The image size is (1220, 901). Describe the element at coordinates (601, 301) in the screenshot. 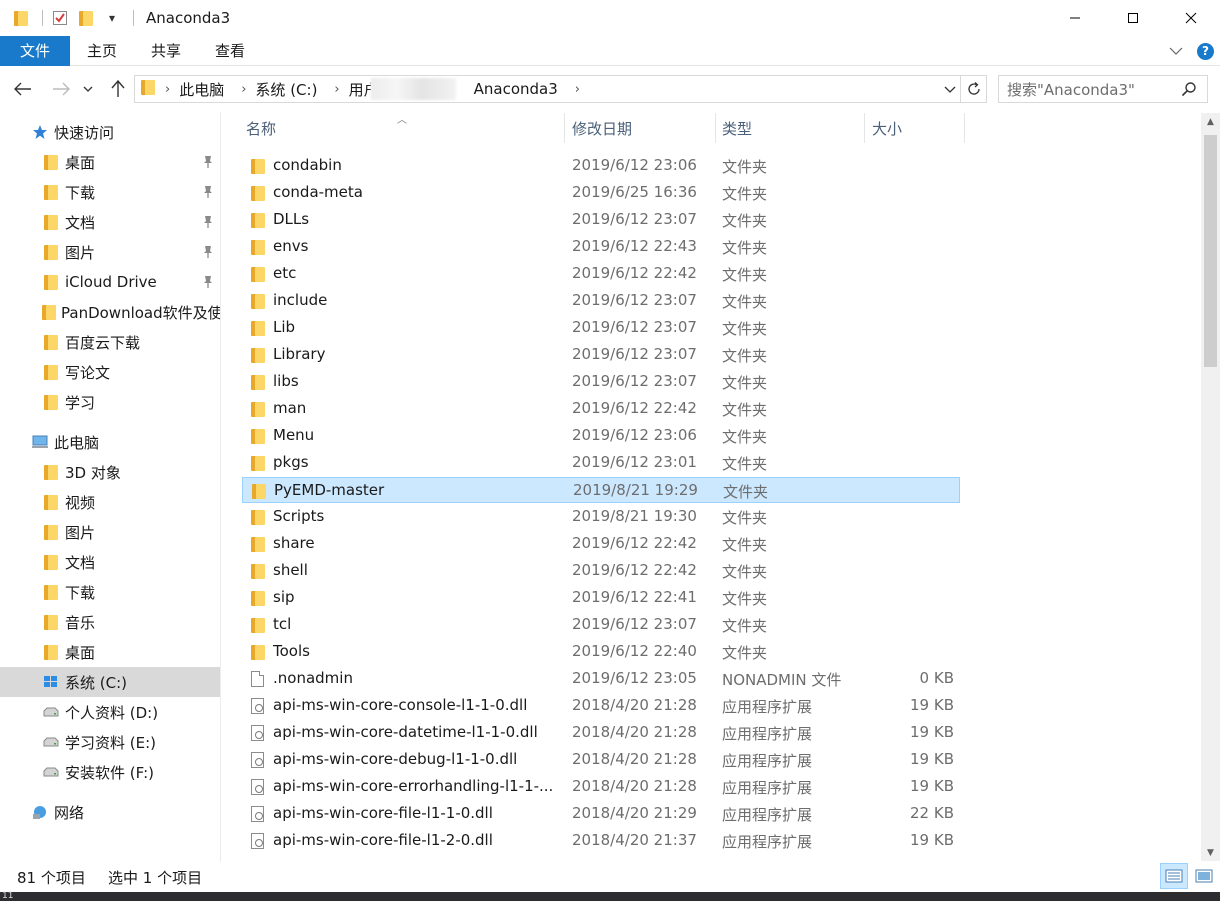

I see `file-row: include 2019/6/12 23:07 文件夹` at that location.